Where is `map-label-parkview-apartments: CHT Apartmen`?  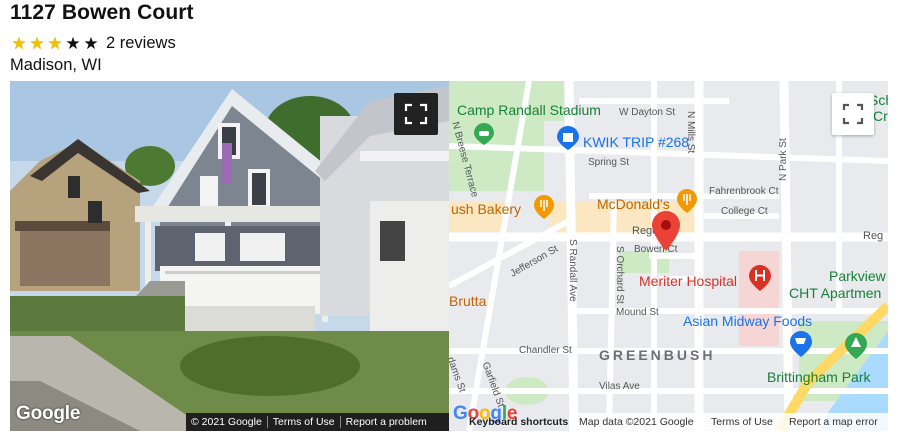
map-label-parkview-apartments: CHT Apartmen is located at coordinates (835, 293).